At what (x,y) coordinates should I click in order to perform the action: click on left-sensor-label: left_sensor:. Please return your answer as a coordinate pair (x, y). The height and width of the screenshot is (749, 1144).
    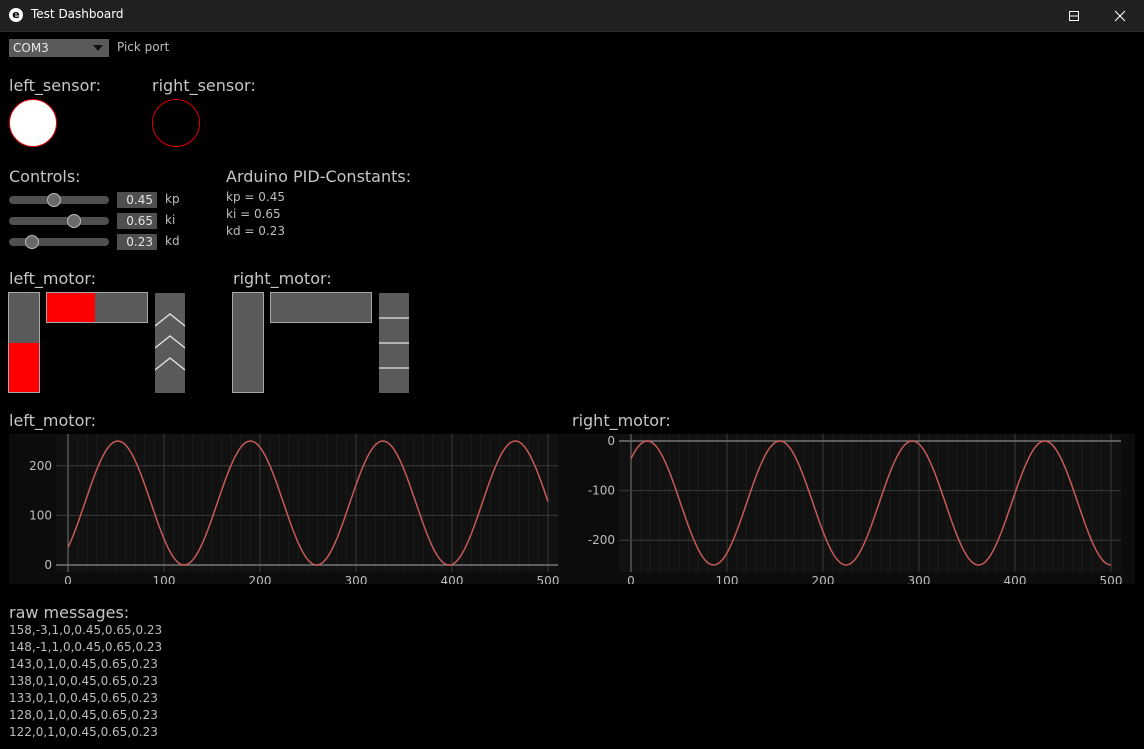
    Looking at the image, I should click on (55, 85).